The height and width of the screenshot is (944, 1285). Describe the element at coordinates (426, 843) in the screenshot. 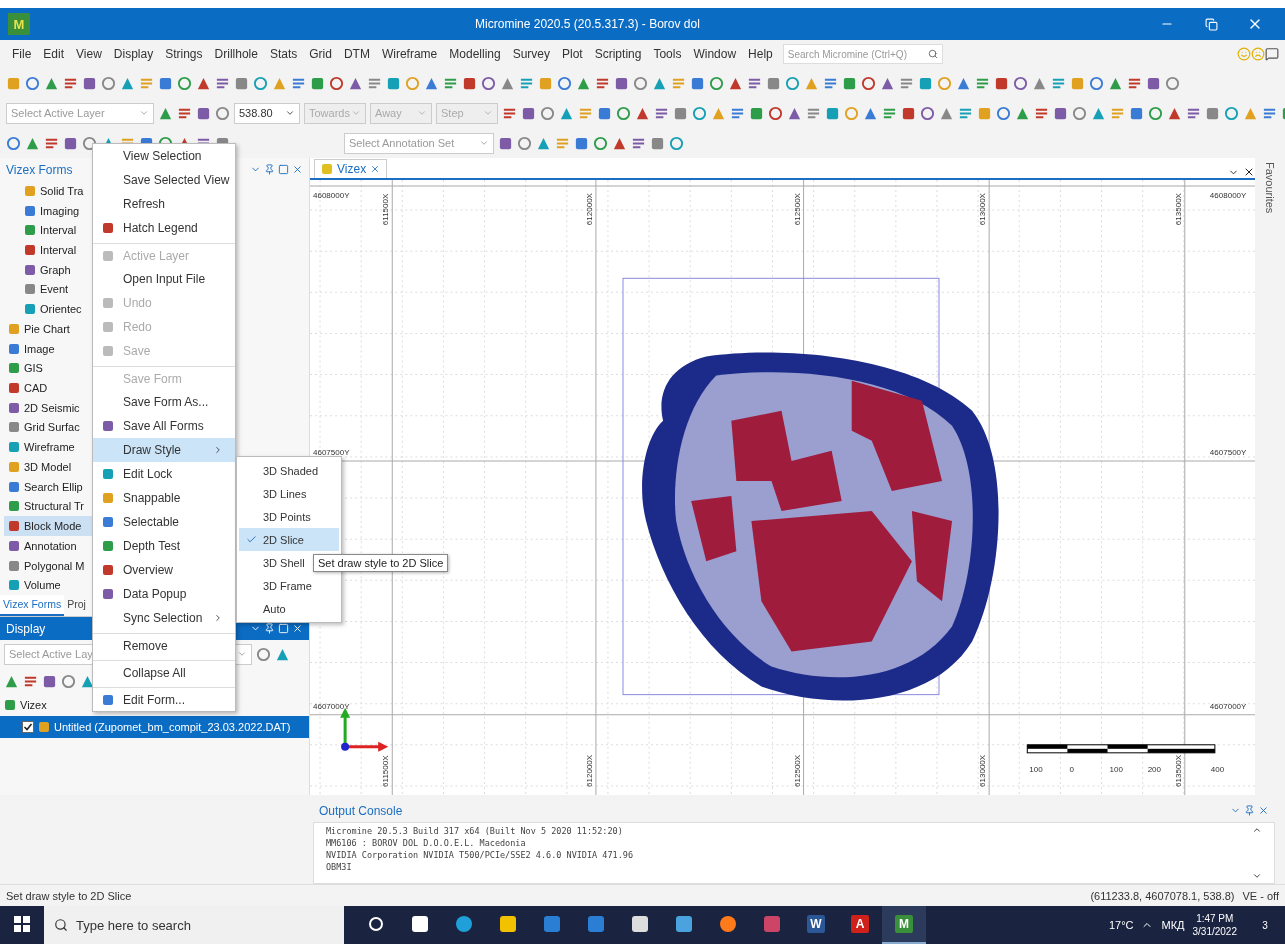

I see `console-line: MM6106 : BOROV DOL D.O.O.E.L. Macedonia` at that location.